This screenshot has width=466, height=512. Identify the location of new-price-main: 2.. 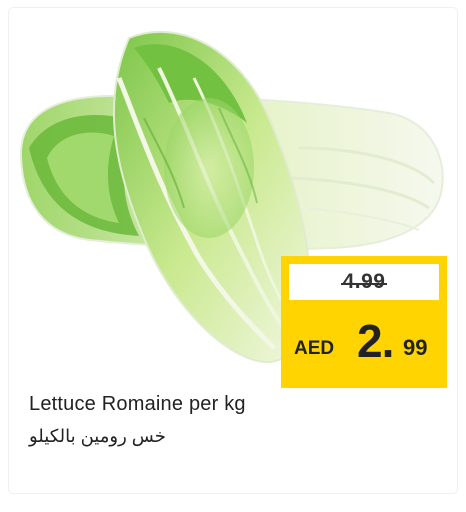
(375, 341).